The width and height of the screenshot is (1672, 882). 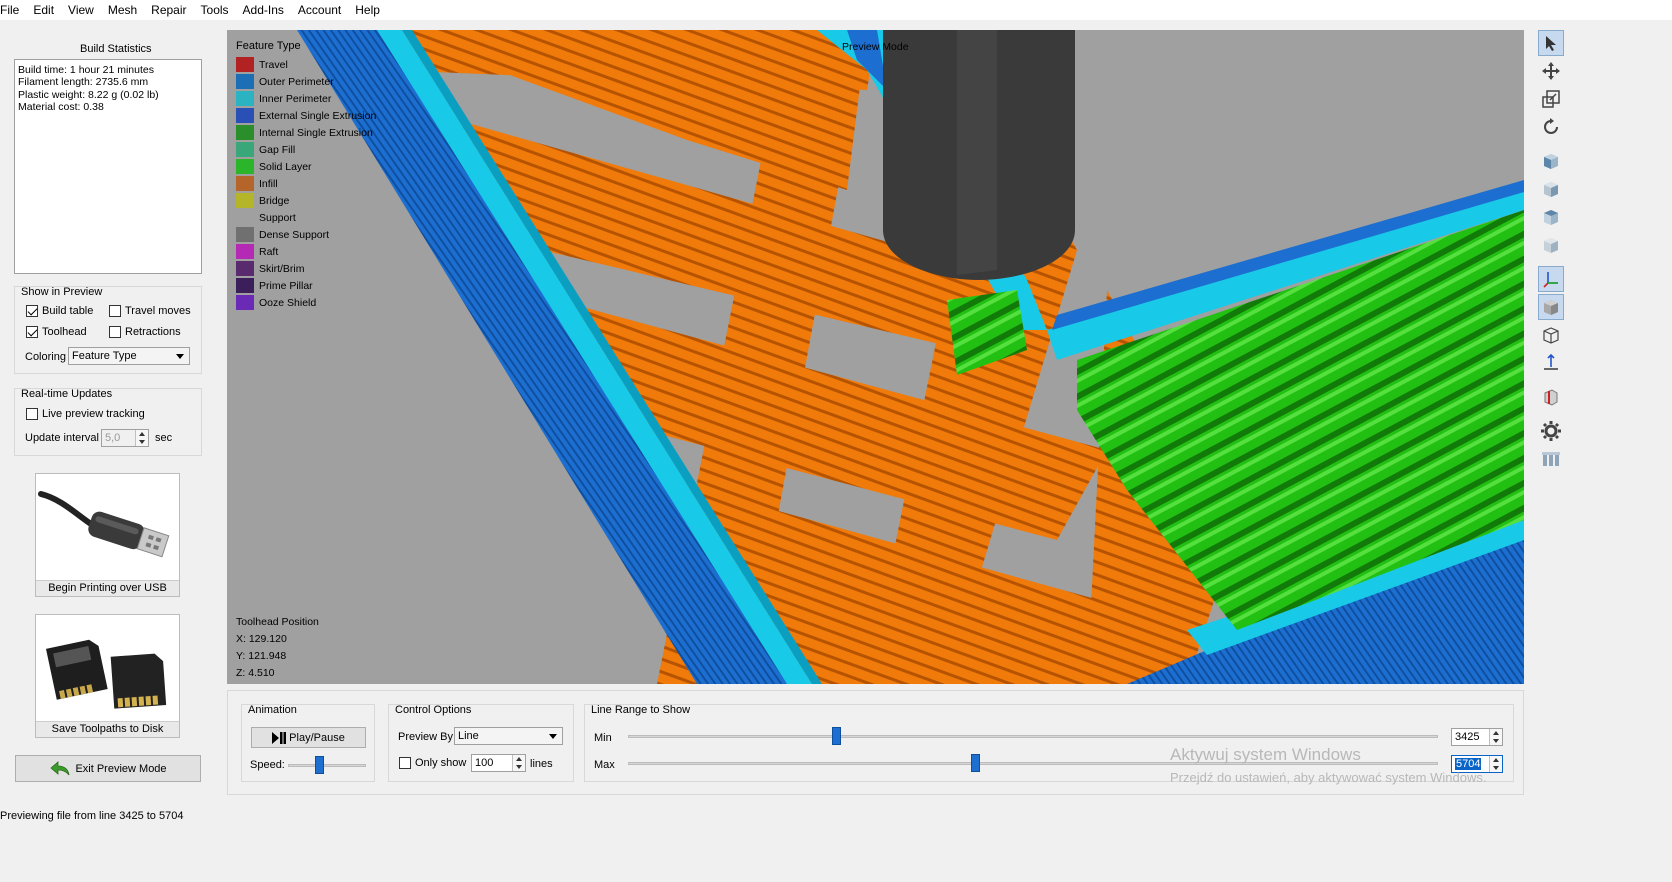 I want to click on build-table-check-icon, so click(x=32, y=311).